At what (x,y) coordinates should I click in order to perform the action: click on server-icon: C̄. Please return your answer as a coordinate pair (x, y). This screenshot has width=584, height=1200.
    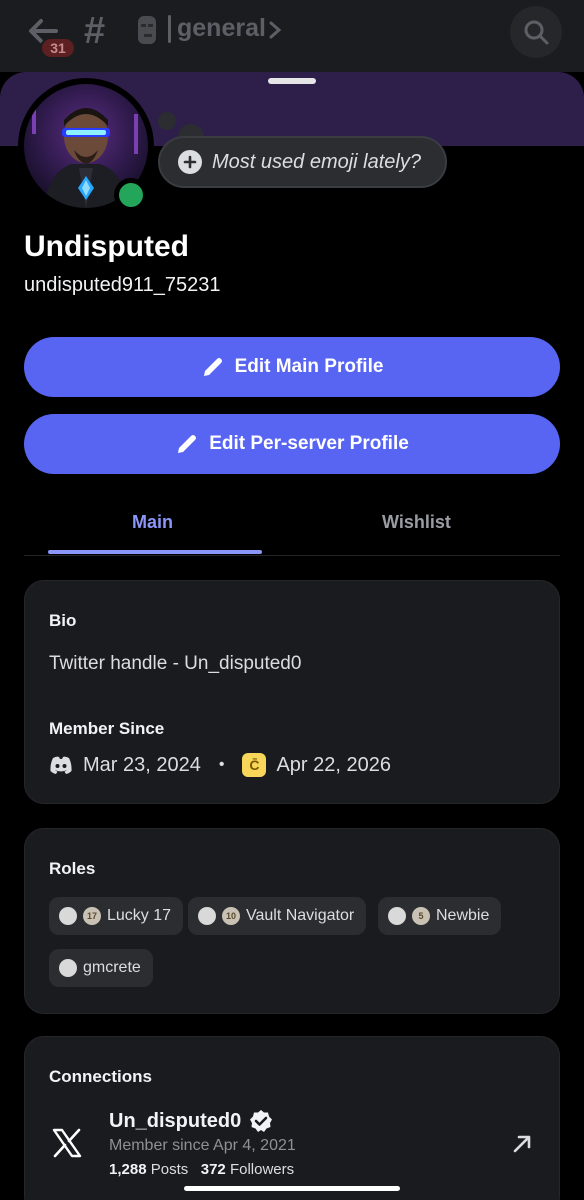
    Looking at the image, I should click on (254, 765).